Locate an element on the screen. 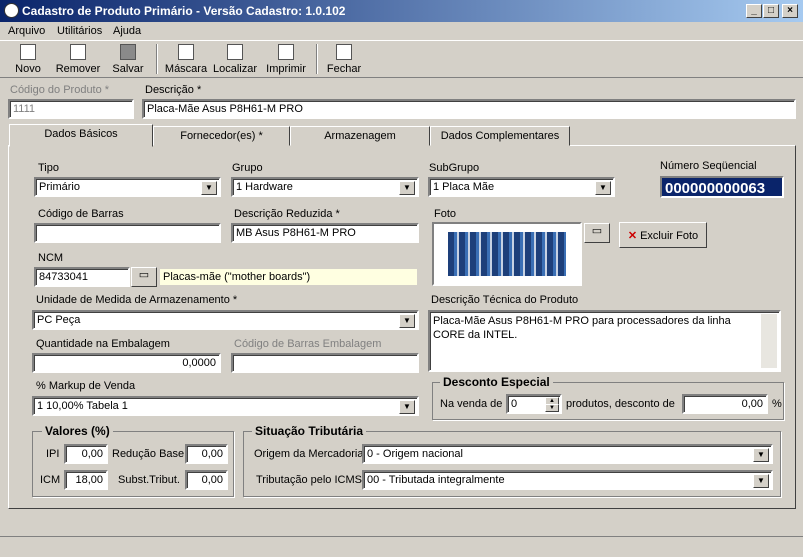 The width and height of the screenshot is (803, 557). descred-input: MB Asus P8H61-M PRO is located at coordinates (325, 233).